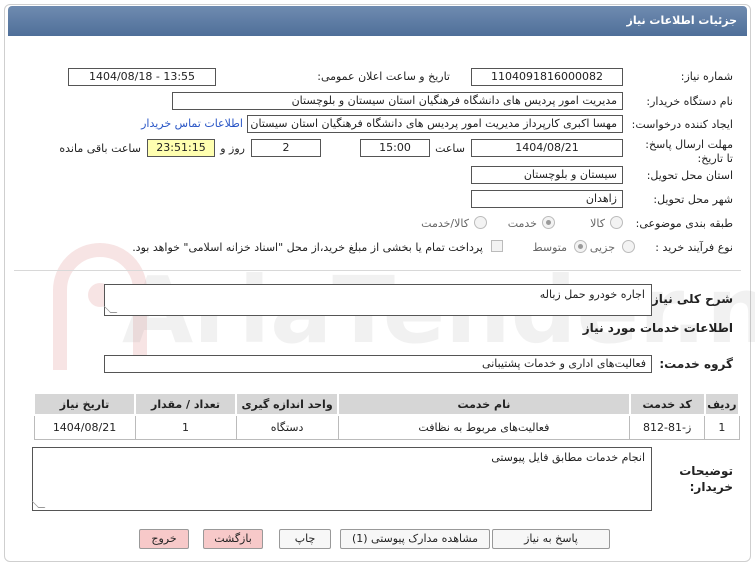 This screenshot has width=755, height=566. Describe the element at coordinates (185, 427) in the screenshot. I see `cell-quantity: 1` at that location.